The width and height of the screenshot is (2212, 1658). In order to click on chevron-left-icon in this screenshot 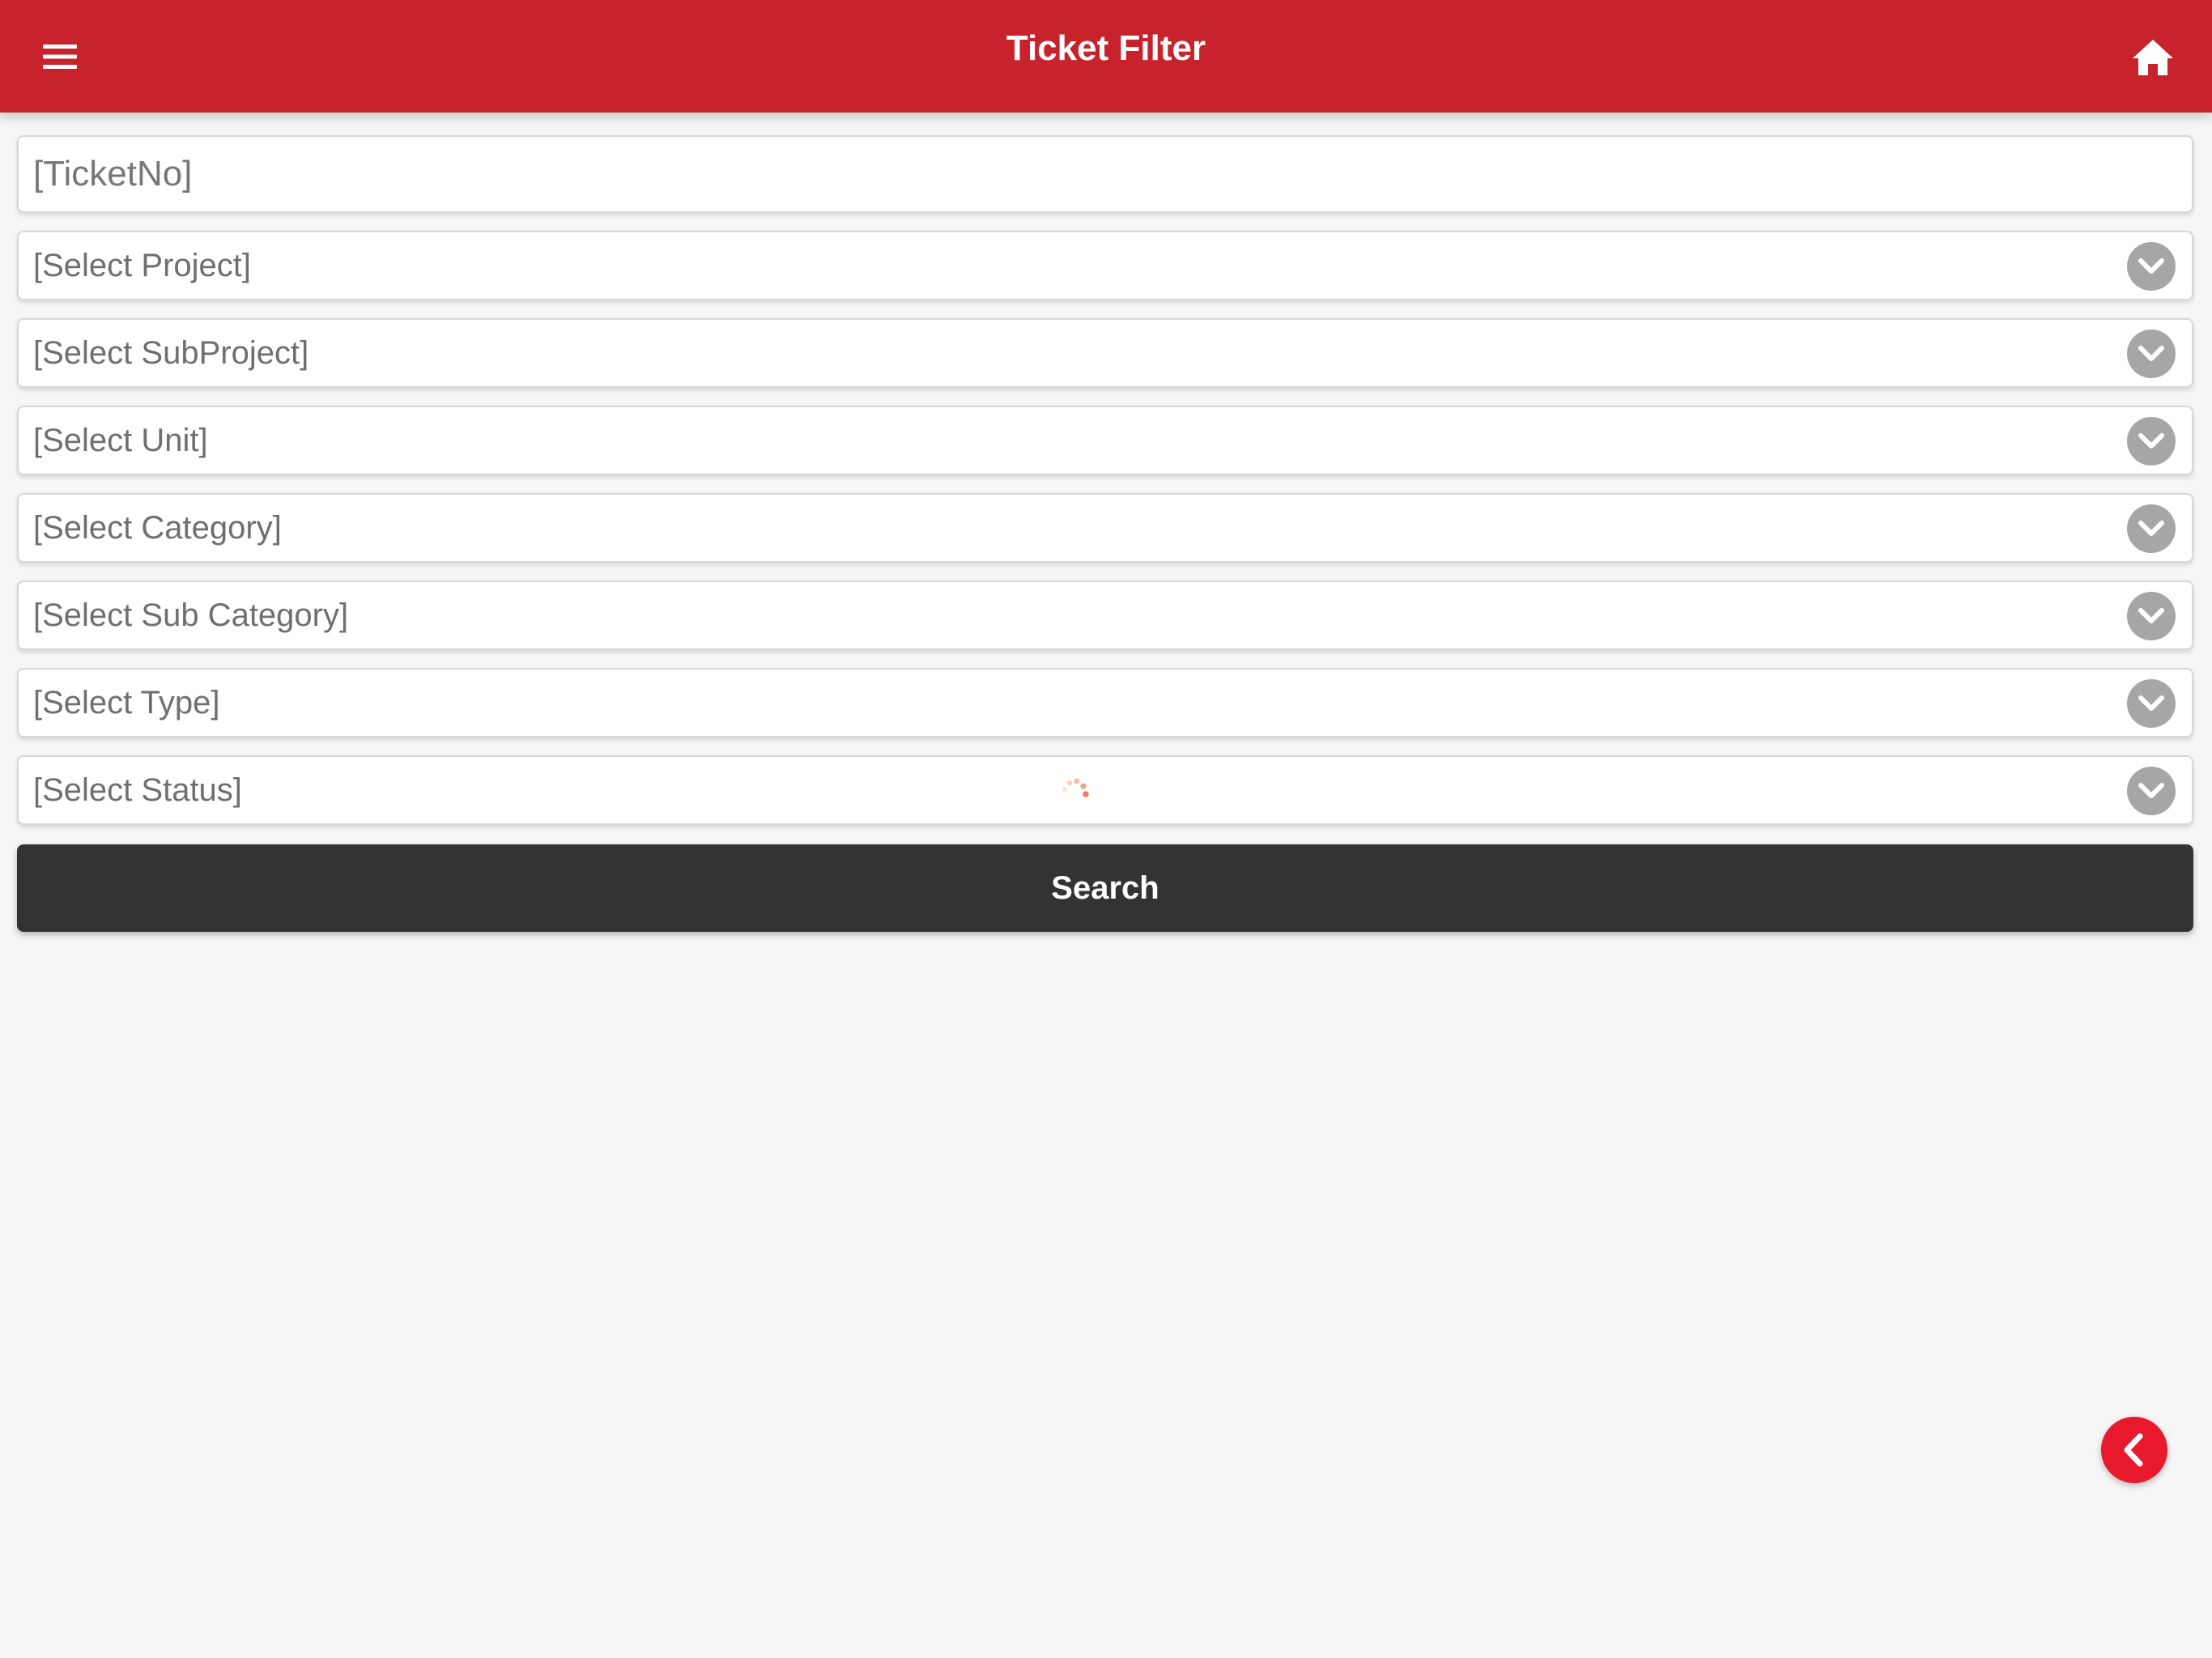, I will do `click(2133, 1450)`.